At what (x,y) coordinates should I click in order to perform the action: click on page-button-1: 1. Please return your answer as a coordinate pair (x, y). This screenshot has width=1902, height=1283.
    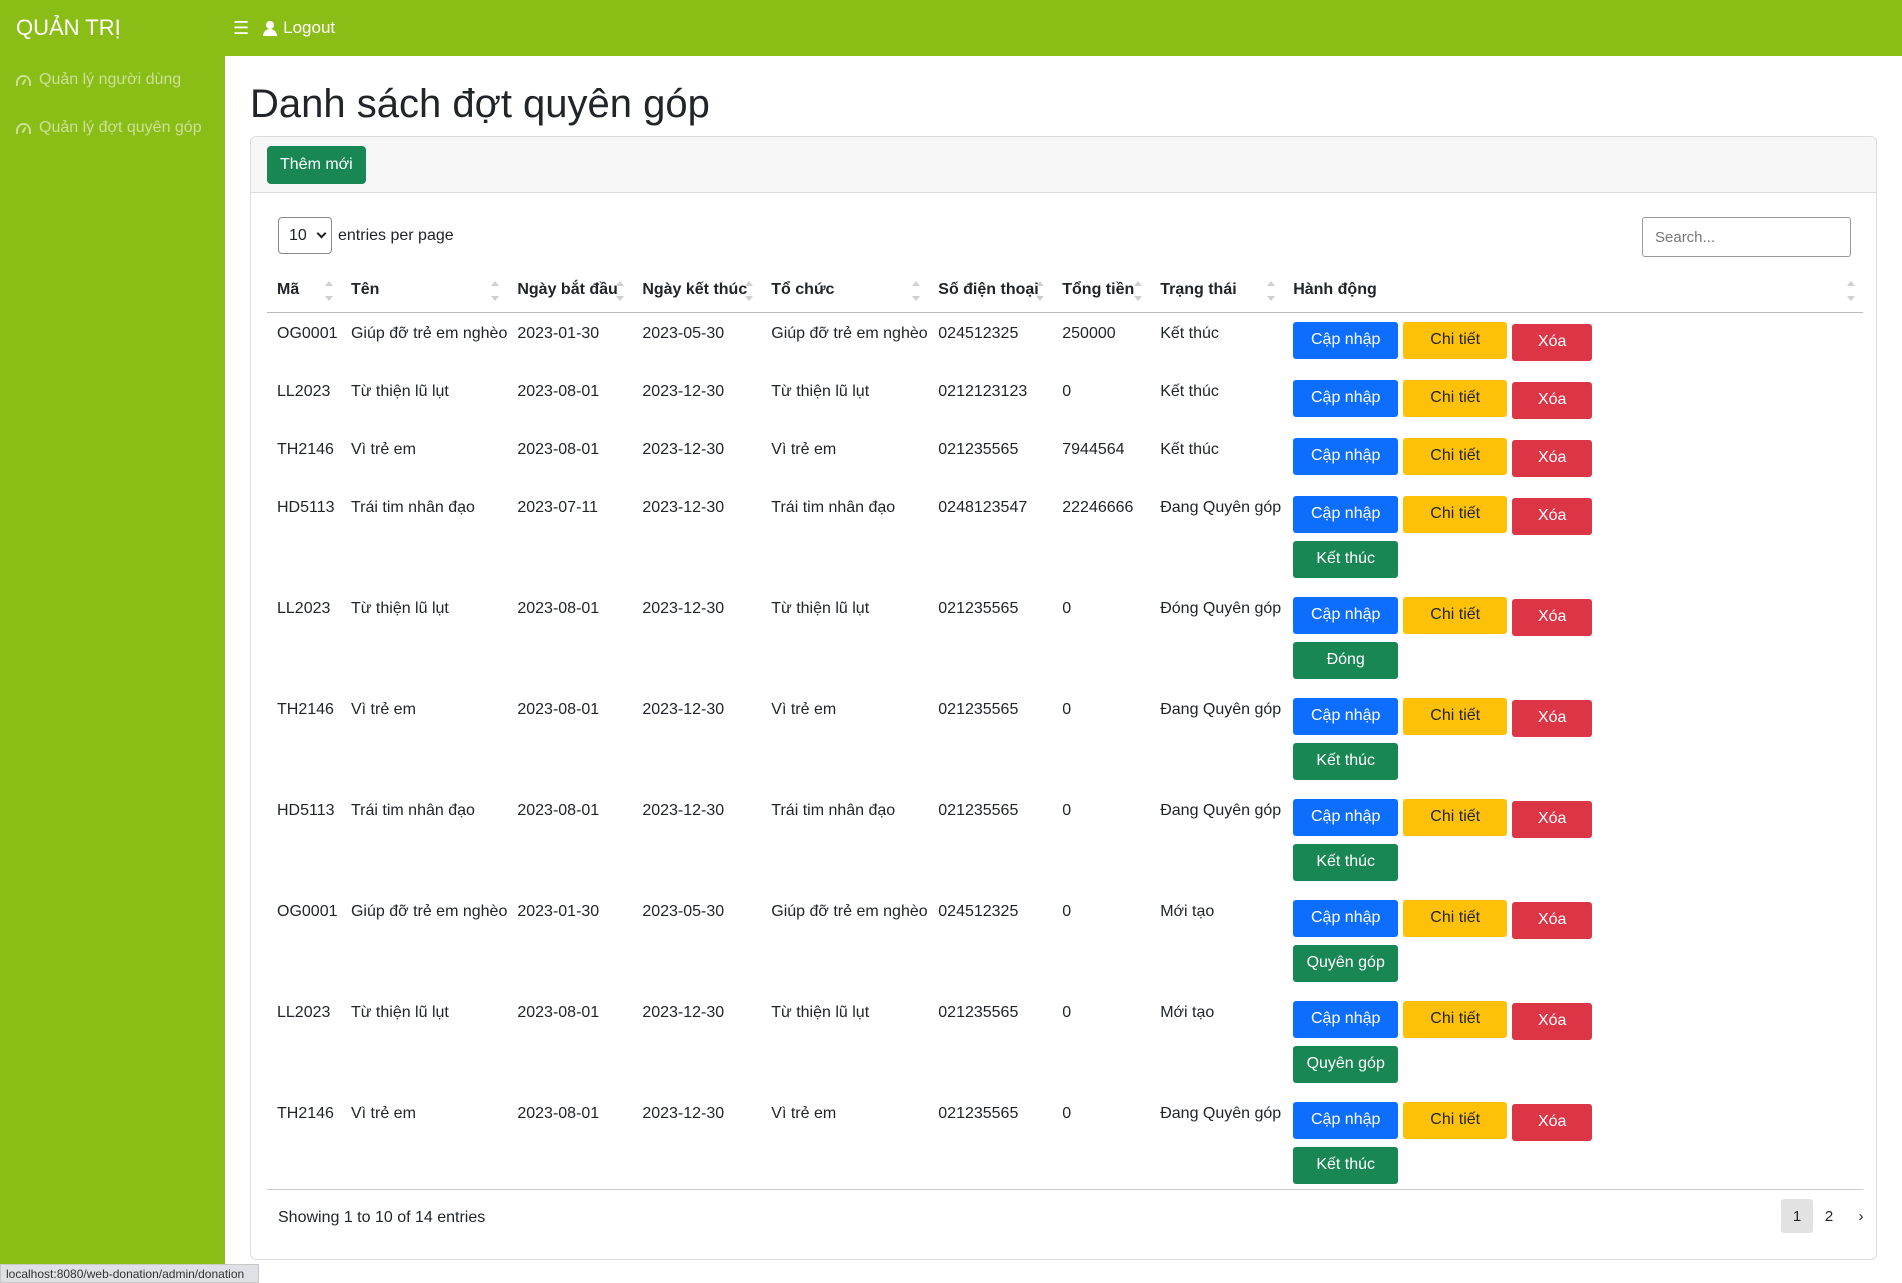
    Looking at the image, I should click on (1797, 1216).